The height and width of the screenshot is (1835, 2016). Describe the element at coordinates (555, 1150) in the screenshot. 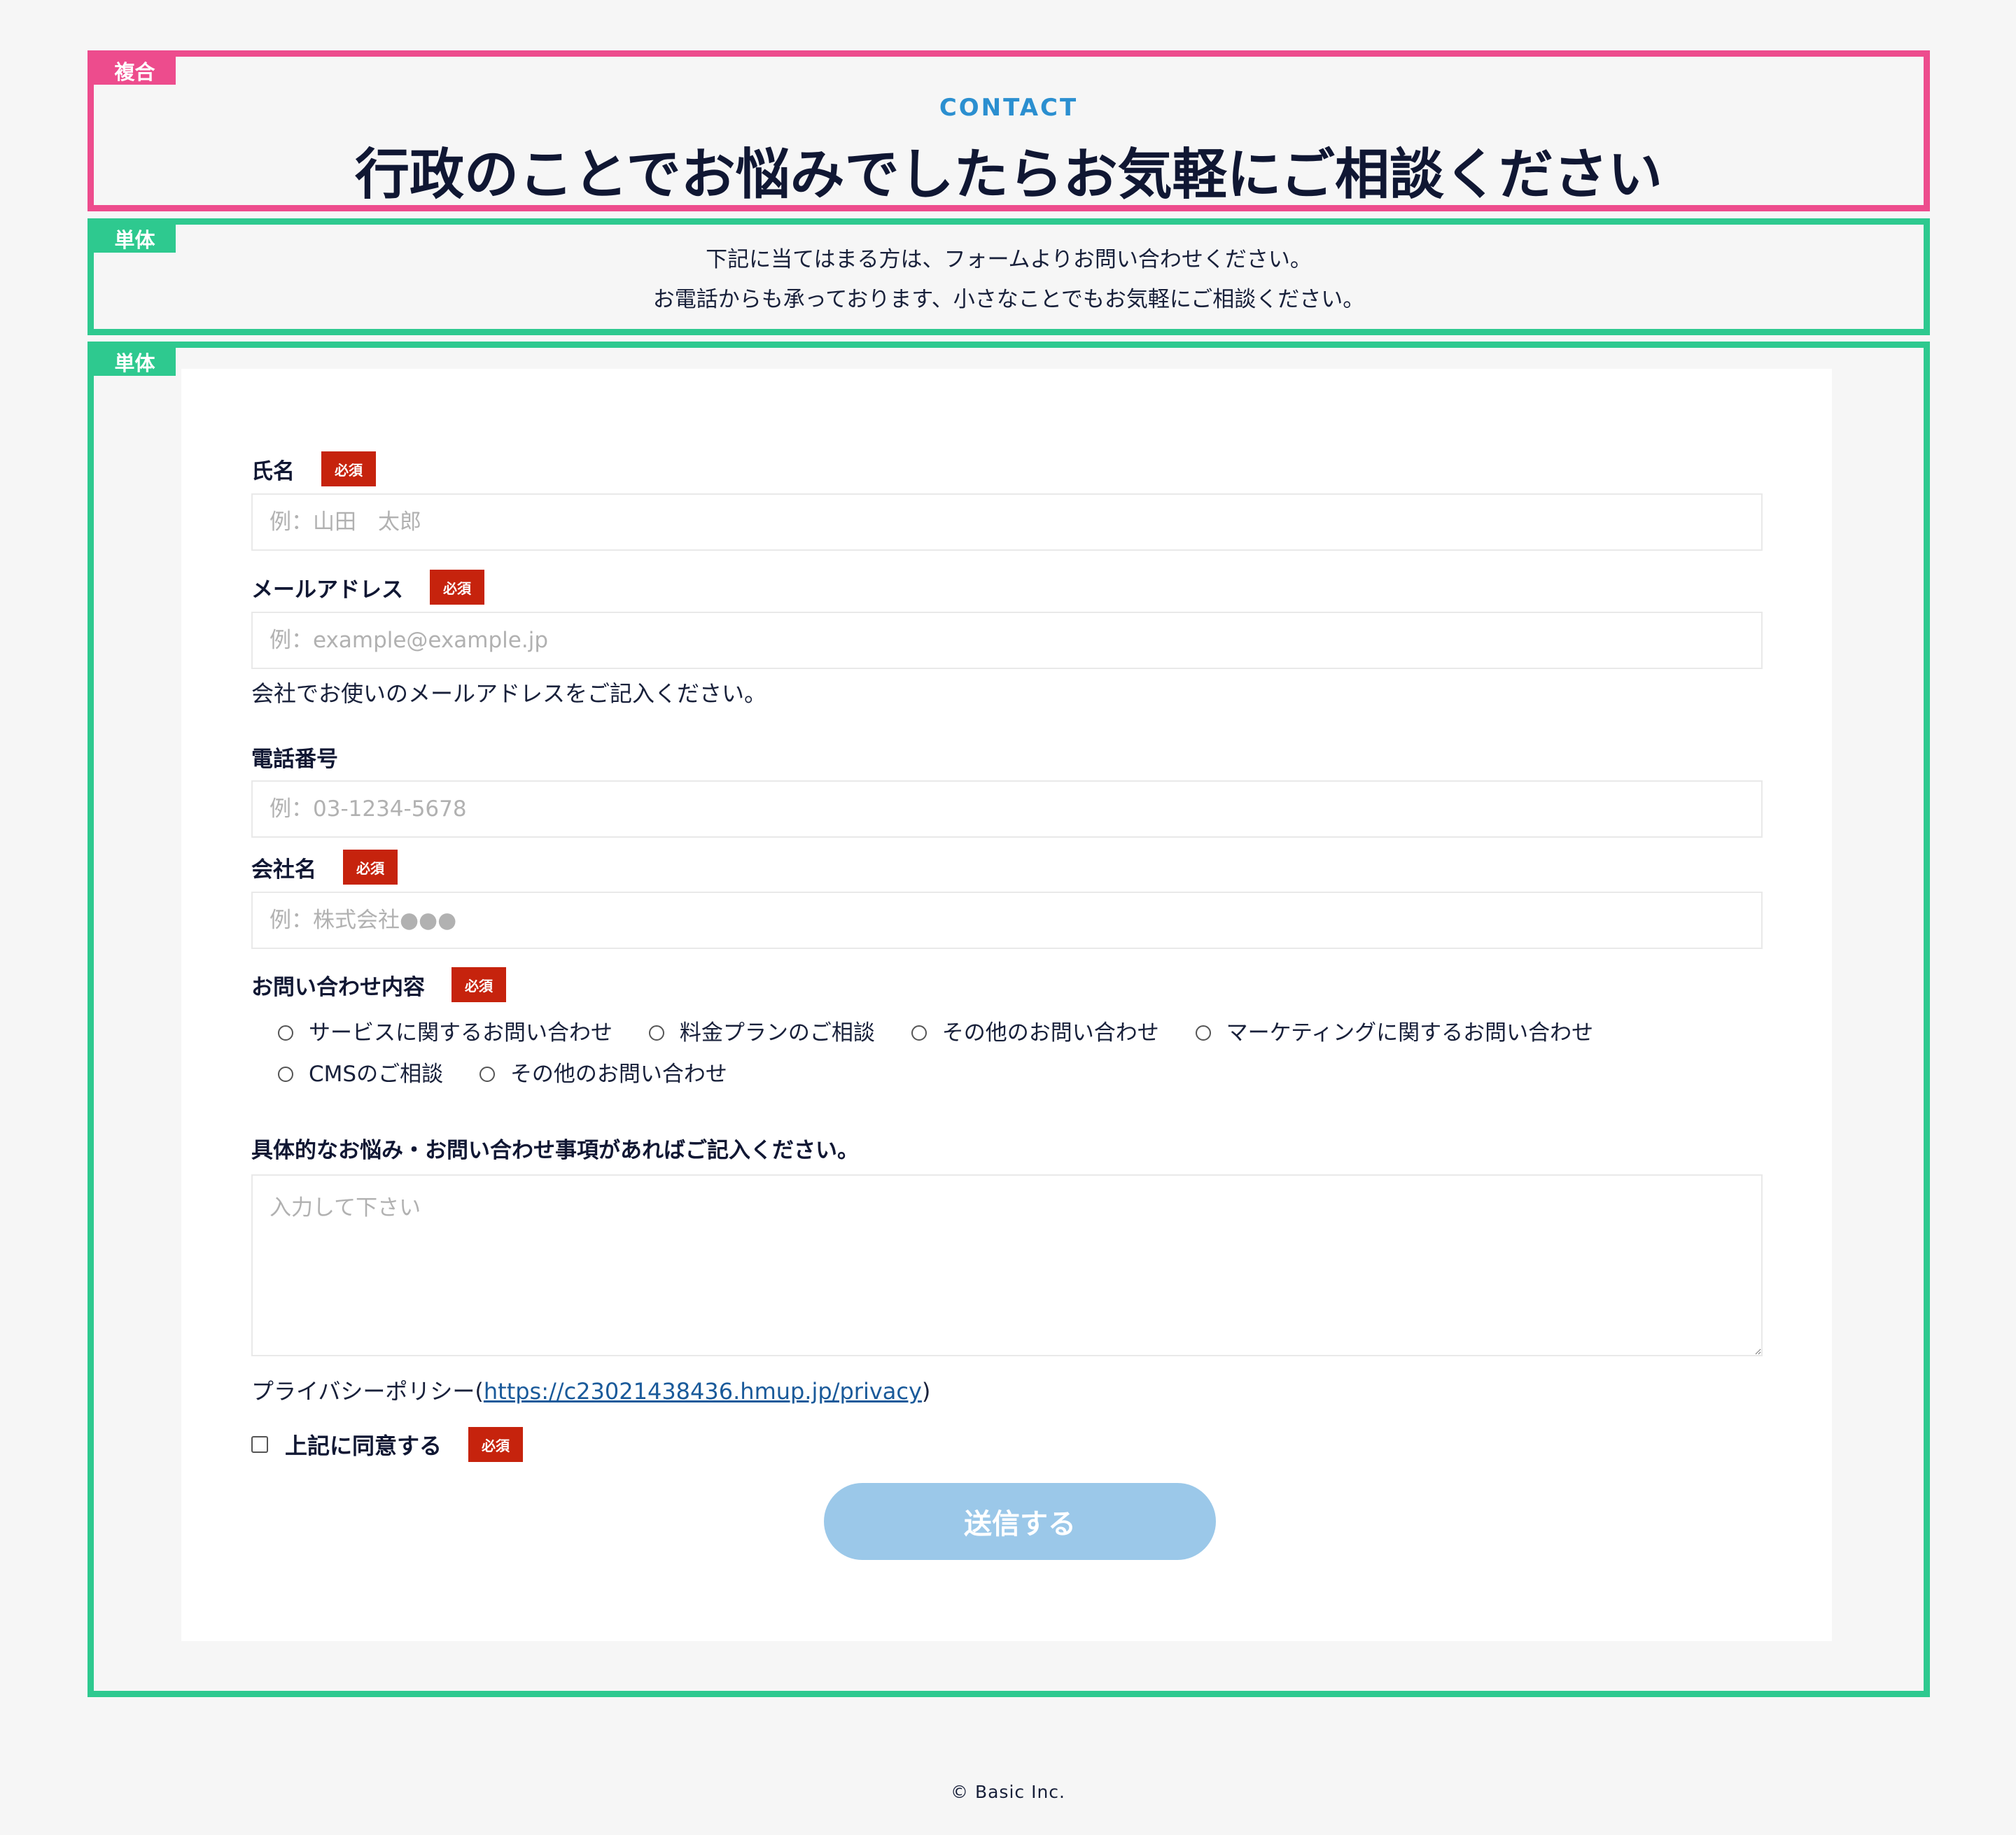

I see `details-label: 具体的なお悩み・お問い合わせ事項があればご記入ください。` at that location.